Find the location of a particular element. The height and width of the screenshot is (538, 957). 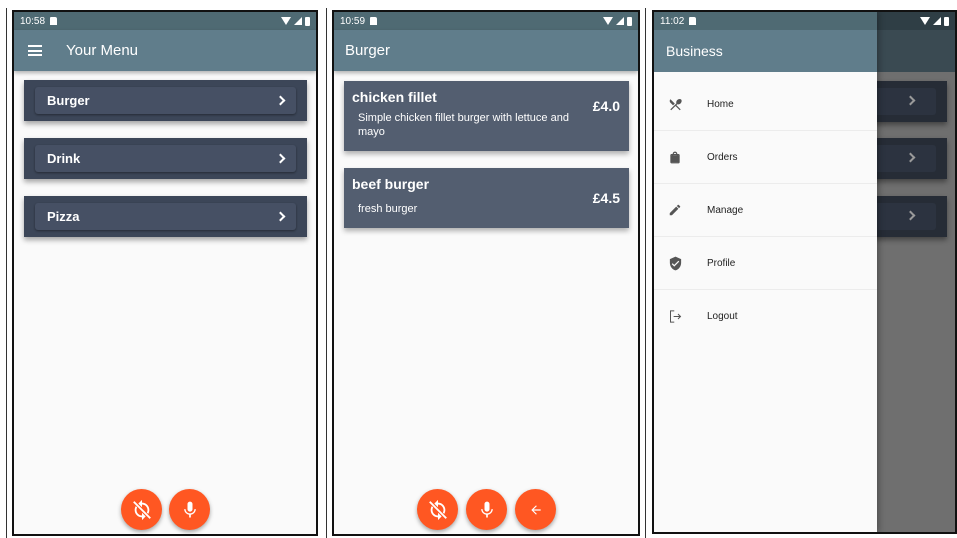

food-price: £4.5 is located at coordinates (606, 198).